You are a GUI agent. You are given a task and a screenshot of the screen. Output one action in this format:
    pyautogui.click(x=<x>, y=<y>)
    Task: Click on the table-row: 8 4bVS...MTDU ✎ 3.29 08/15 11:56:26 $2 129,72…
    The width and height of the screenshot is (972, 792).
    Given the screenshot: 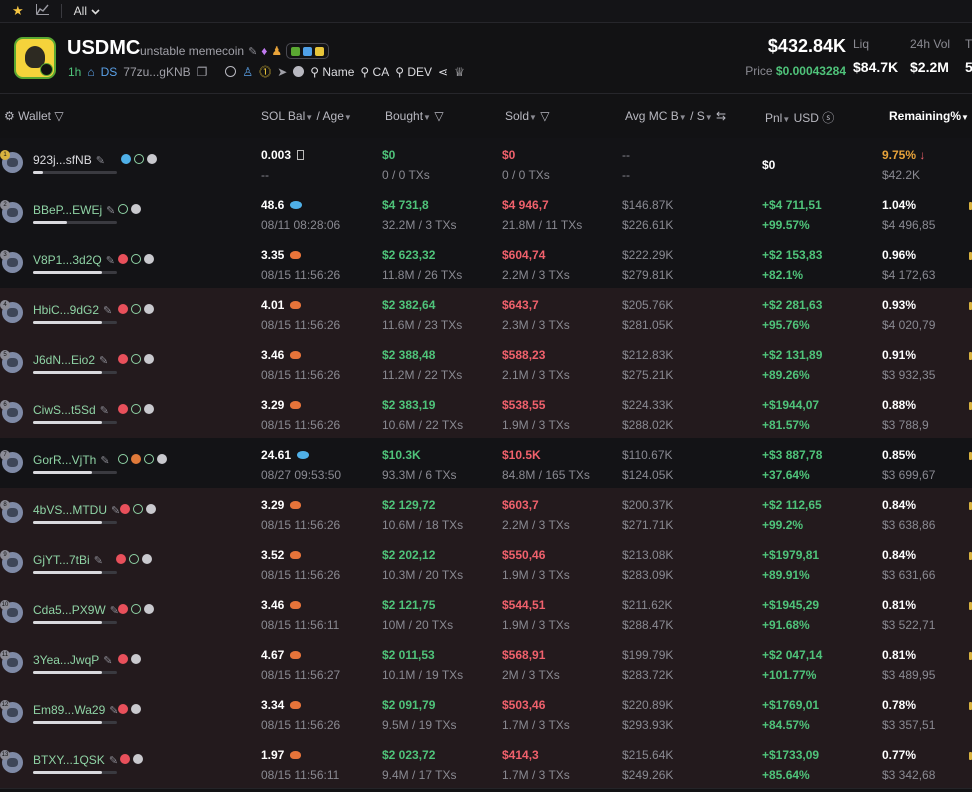 What is the action you would take?
    pyautogui.click(x=486, y=513)
    